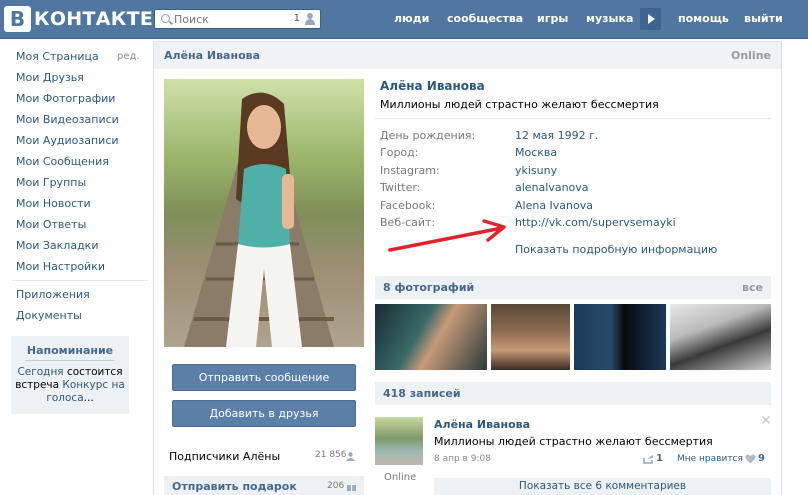 The width and height of the screenshot is (808, 495). Describe the element at coordinates (556, 135) in the screenshot. I see `info-value-birthday: 12 мая 1992 г.` at that location.